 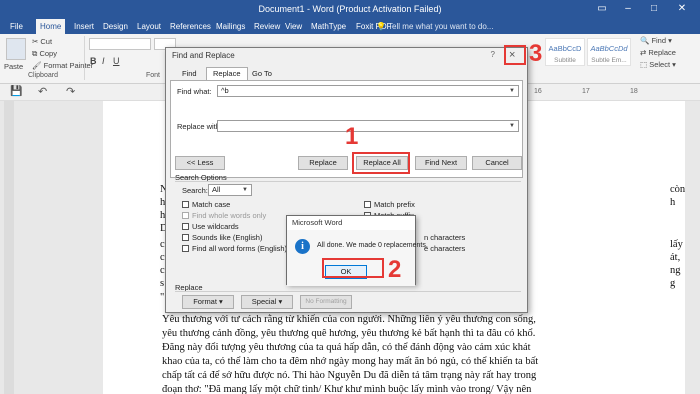 What do you see at coordinates (658, 52) in the screenshot?
I see `replace-ribbon-button: ⇄ Replace` at bounding box center [658, 52].